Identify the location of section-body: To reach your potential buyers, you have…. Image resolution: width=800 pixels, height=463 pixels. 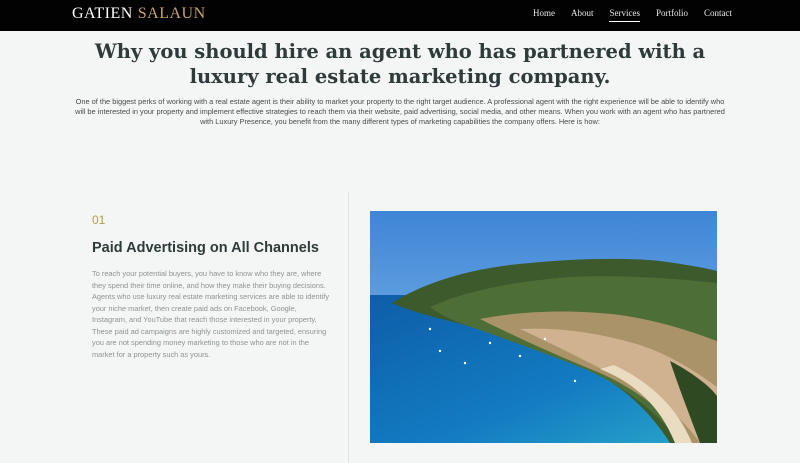
(211, 314).